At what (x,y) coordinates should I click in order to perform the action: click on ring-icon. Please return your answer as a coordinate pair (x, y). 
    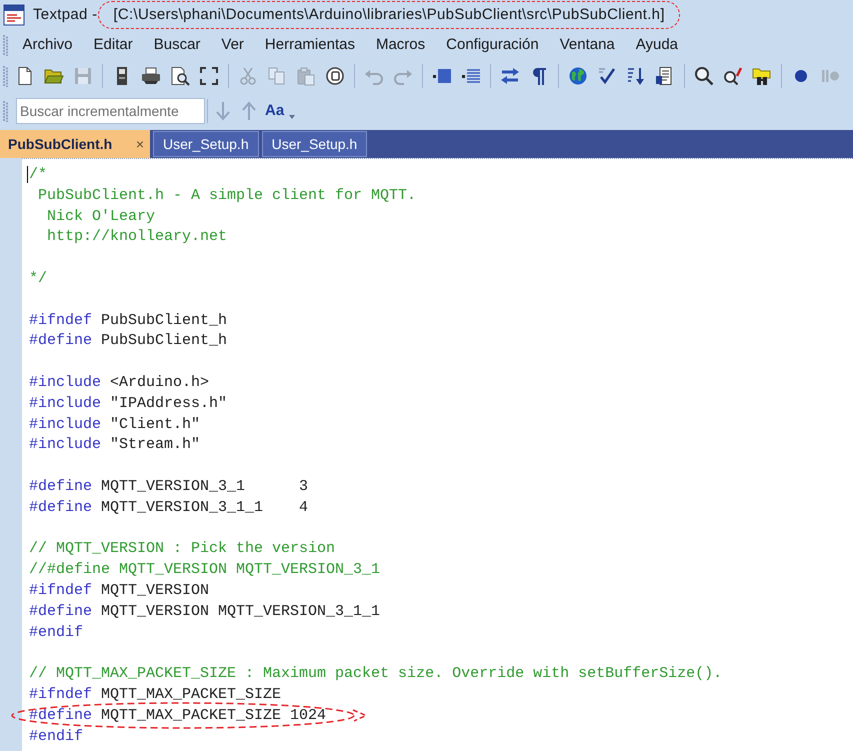
    Looking at the image, I should click on (334, 76).